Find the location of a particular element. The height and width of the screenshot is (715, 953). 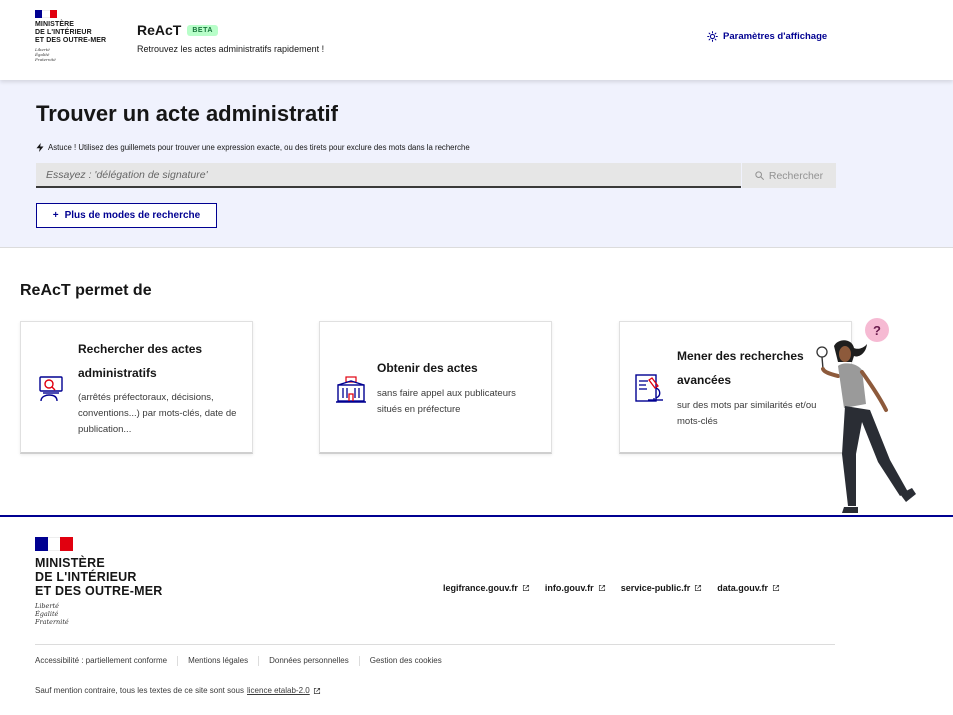

footer-link-legal: Mentions légales is located at coordinates (218, 661).